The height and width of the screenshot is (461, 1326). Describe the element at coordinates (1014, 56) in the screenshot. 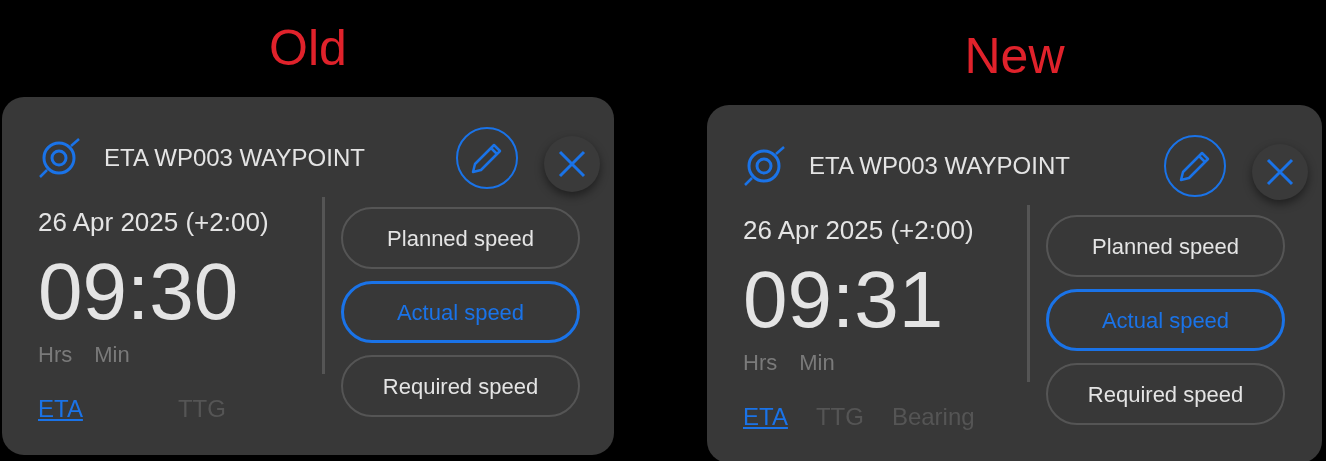

I see `comparison-heading: New` at that location.